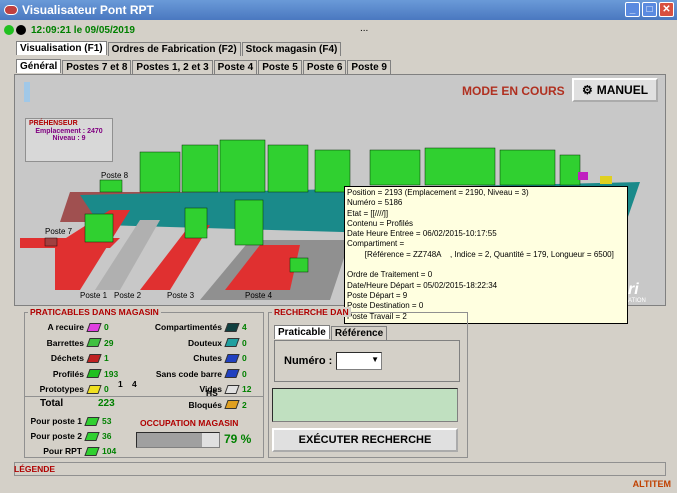  What do you see at coordinates (244, 404) in the screenshot?
I see `praticable-value: 2` at bounding box center [244, 404].